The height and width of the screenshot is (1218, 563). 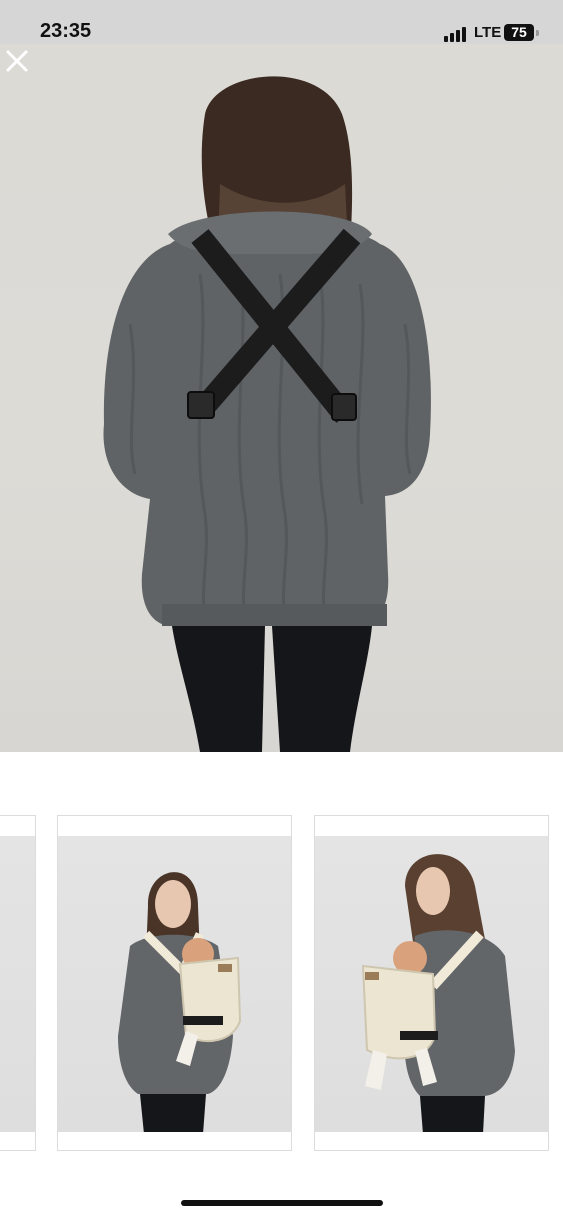 I want to click on battery-level: 75, so click(x=519, y=32).